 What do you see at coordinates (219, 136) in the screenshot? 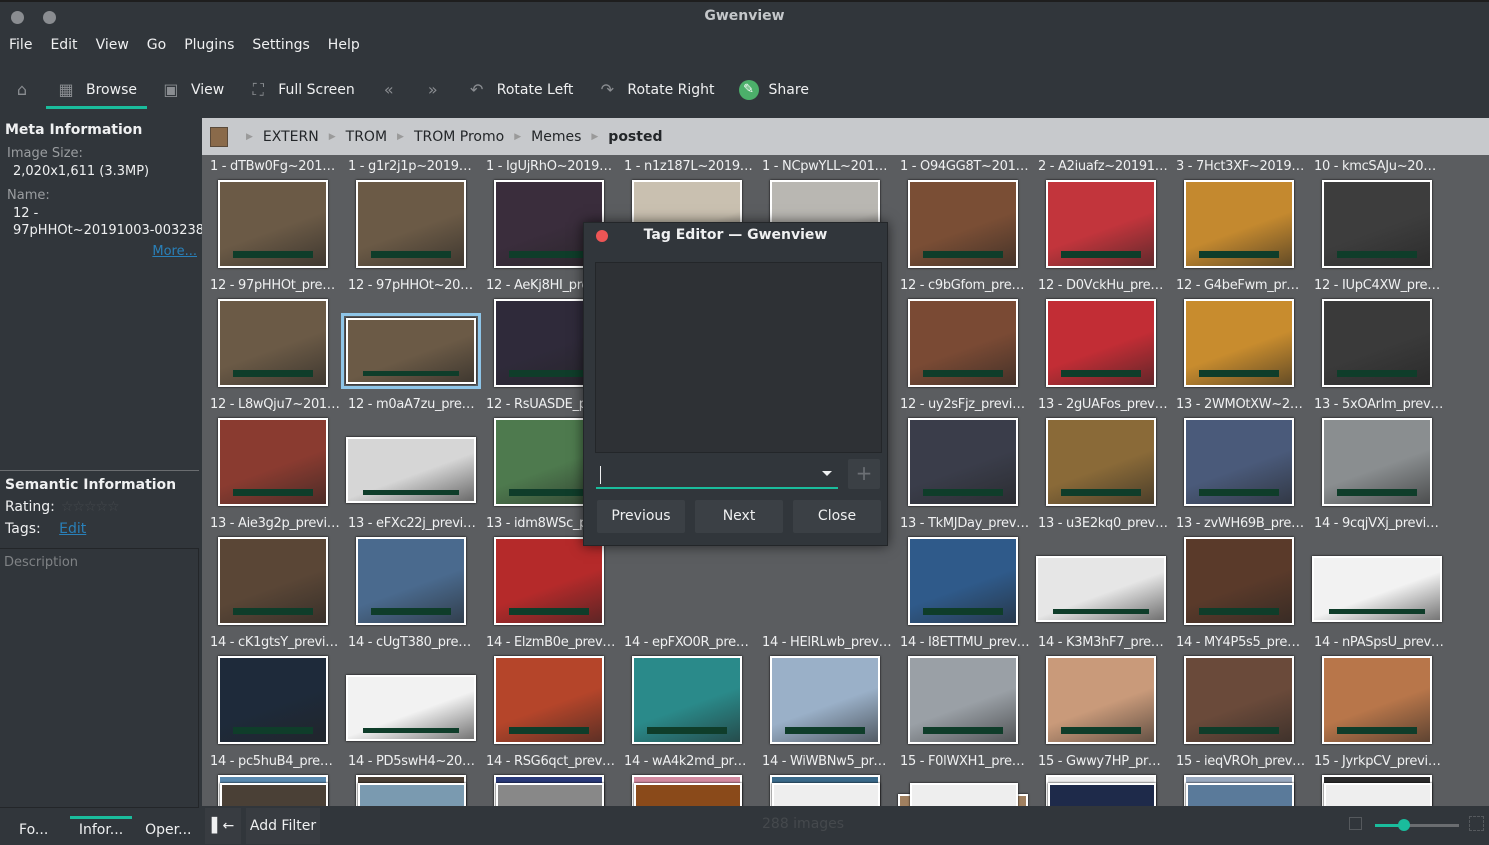
I see `drive-icon` at bounding box center [219, 136].